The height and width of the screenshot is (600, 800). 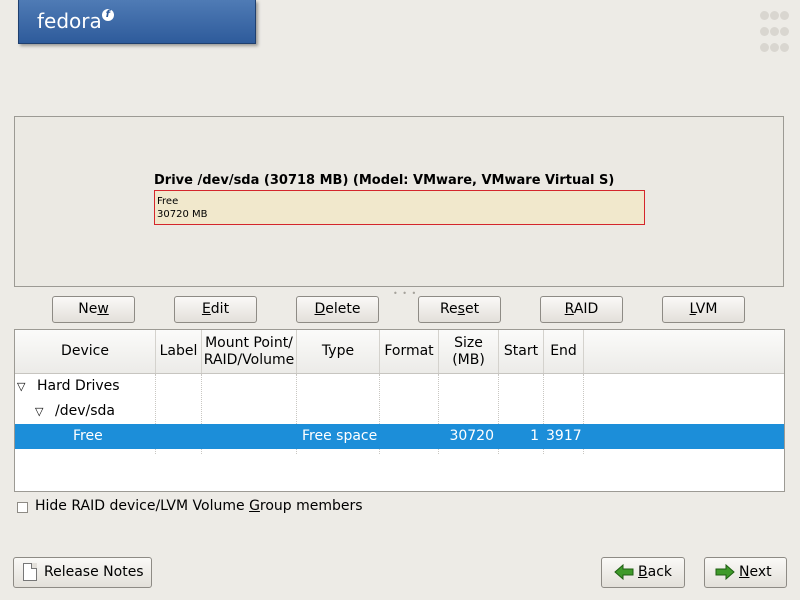 What do you see at coordinates (703, 309) in the screenshot?
I see `lvm-button: LVM` at bounding box center [703, 309].